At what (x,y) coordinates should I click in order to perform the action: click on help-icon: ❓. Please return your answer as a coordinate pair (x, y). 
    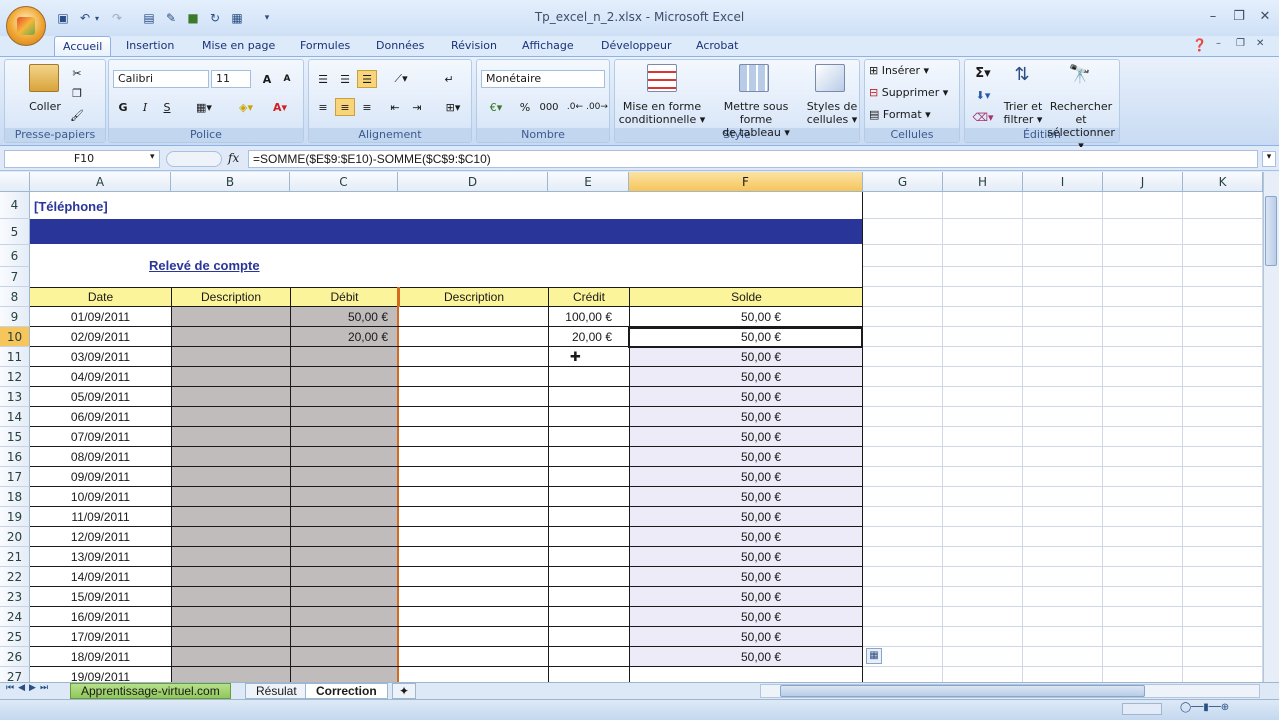
    Looking at the image, I should click on (1199, 45).